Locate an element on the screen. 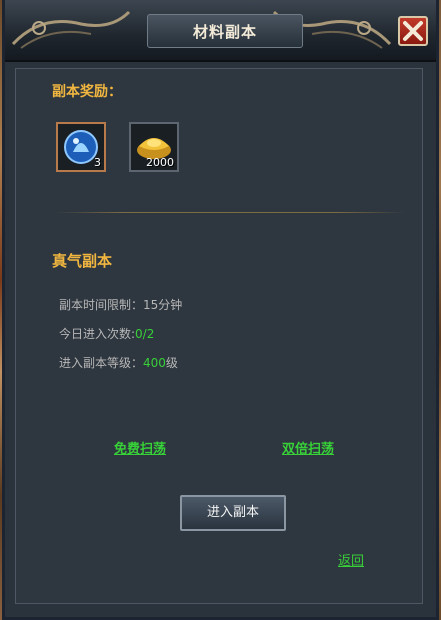 This screenshot has width=441, height=620. level-row: 进入副本等级：400级 is located at coordinates (118, 362).